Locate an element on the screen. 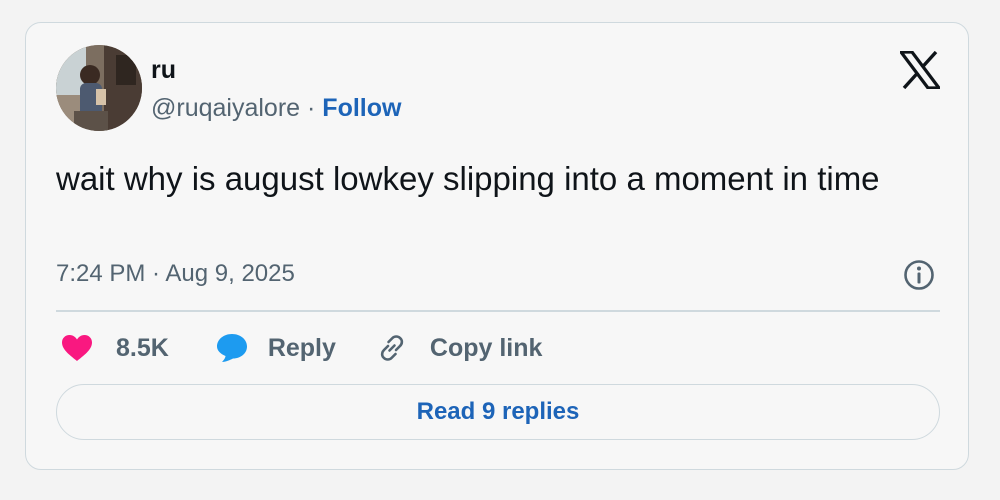  display-name: ru is located at coordinates (163, 70).